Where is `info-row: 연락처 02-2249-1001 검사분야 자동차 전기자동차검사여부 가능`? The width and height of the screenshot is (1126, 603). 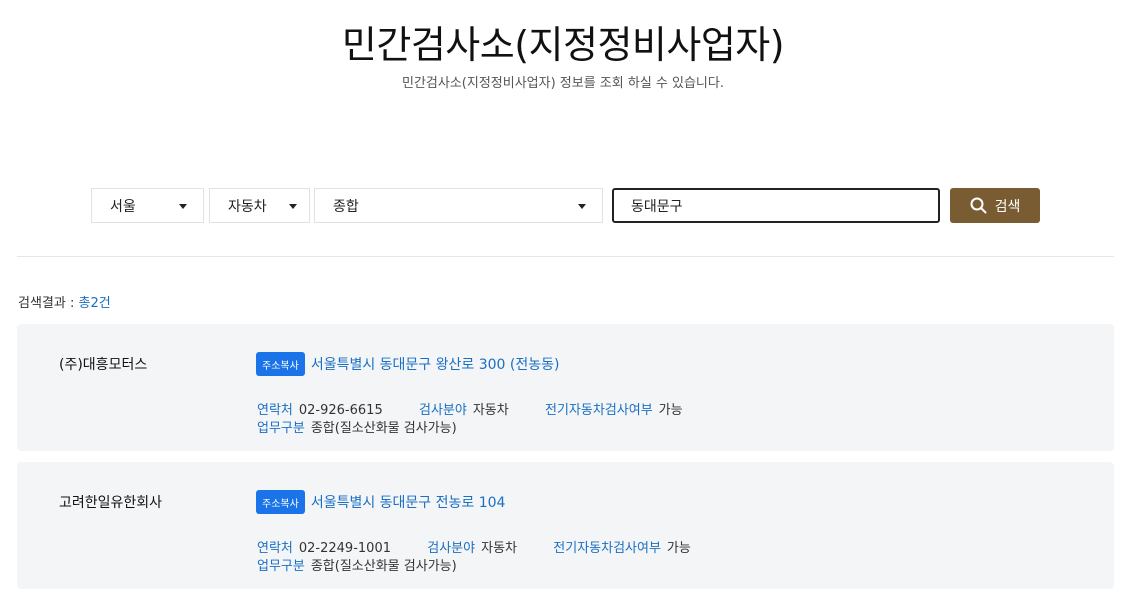 info-row: 연락처 02-2249-1001 검사분야 자동차 전기자동차검사여부 가능 is located at coordinates (474, 546).